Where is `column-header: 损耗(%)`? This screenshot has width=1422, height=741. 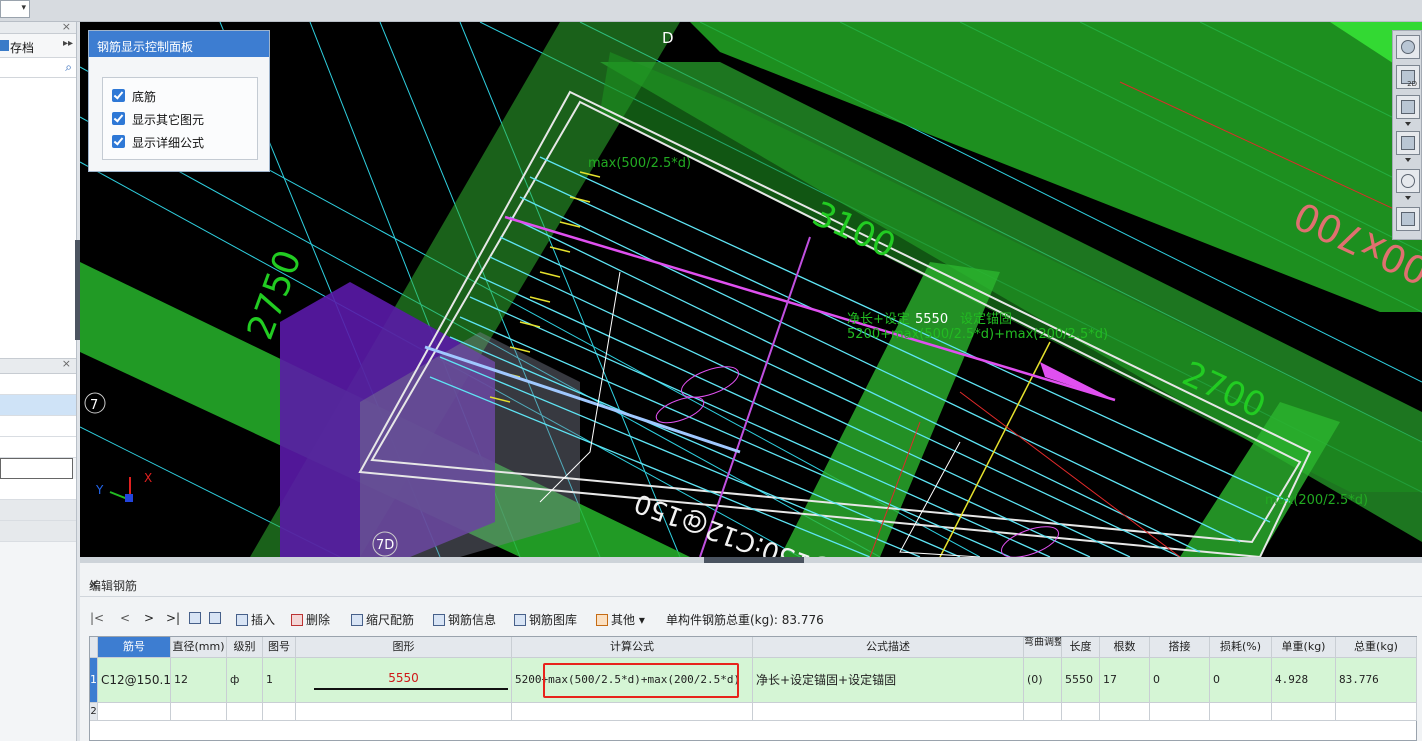 column-header: 损耗(%) is located at coordinates (1241, 647).